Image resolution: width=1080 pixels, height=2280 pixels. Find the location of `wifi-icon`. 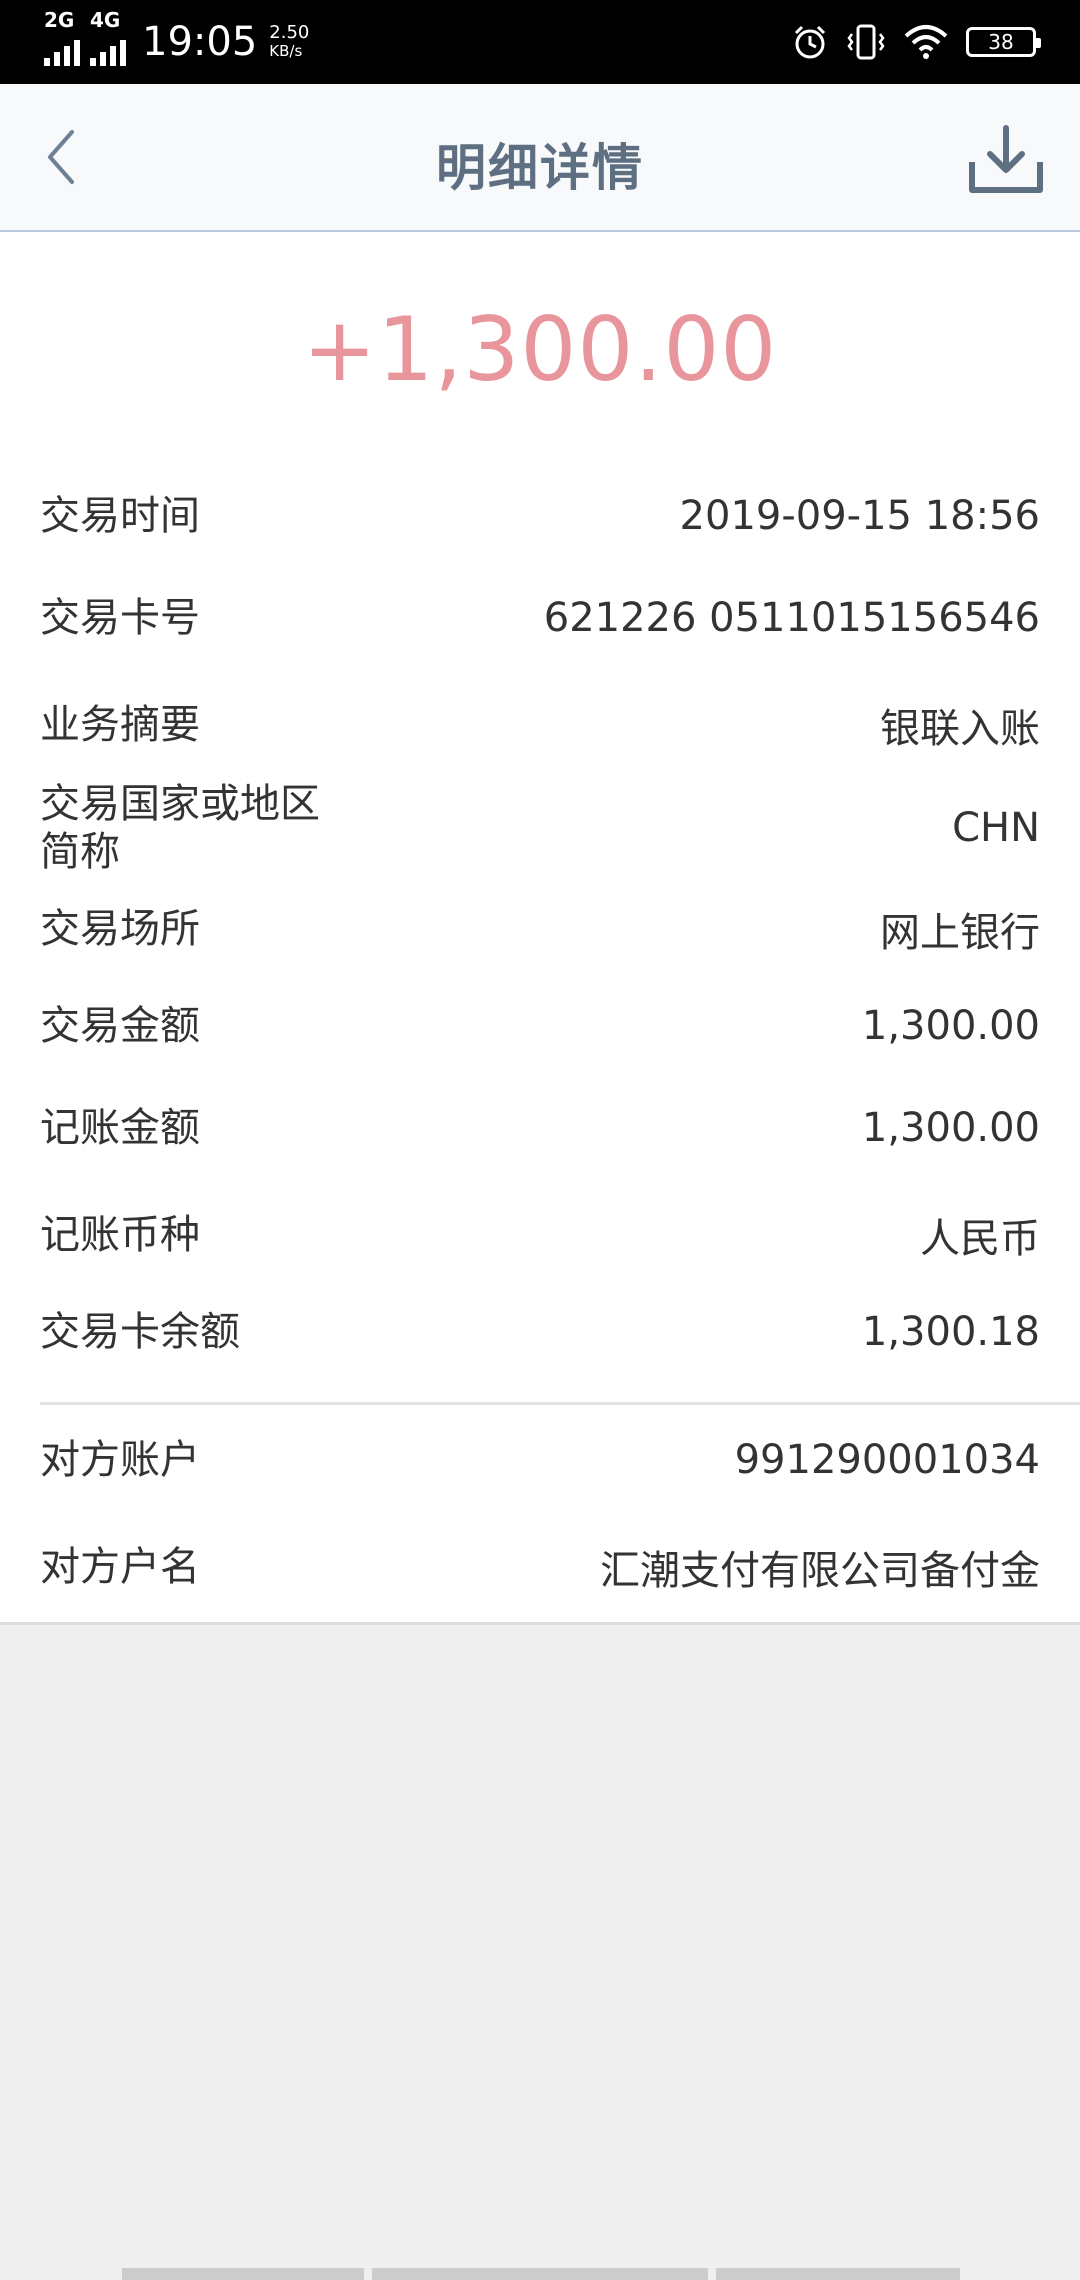

wifi-icon is located at coordinates (926, 42).